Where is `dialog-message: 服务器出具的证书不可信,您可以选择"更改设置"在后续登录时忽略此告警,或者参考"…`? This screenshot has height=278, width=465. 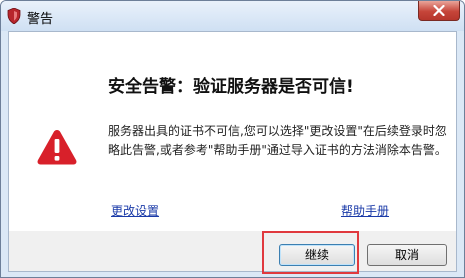 dialog-message: 服务器出具的证书不可信,您可以选择"更改设置"在后续登录时忽略此告警,或者参考"… is located at coordinates (277, 140).